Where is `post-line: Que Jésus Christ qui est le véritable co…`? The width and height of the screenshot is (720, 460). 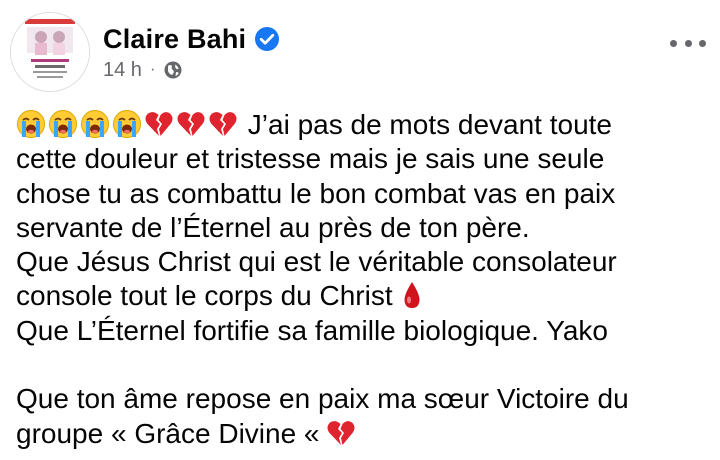
post-line: Que Jésus Christ qui est le véritable co… is located at coordinates (361, 262).